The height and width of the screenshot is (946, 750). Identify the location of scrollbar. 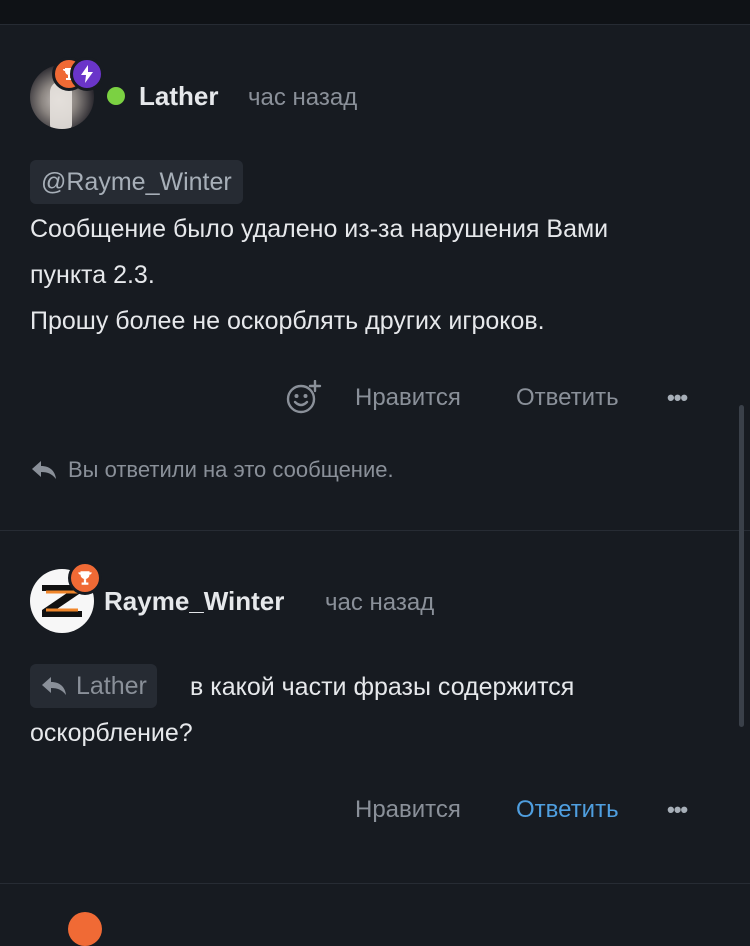
(741, 566).